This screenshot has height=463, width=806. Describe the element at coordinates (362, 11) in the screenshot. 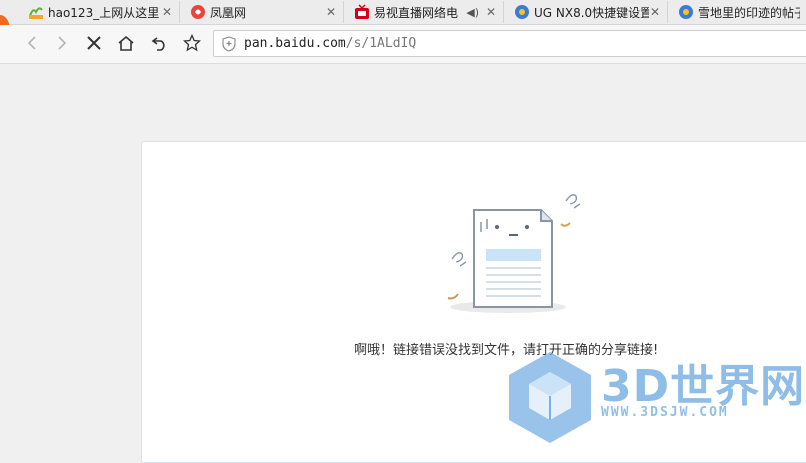

I see `tv-icon` at that location.